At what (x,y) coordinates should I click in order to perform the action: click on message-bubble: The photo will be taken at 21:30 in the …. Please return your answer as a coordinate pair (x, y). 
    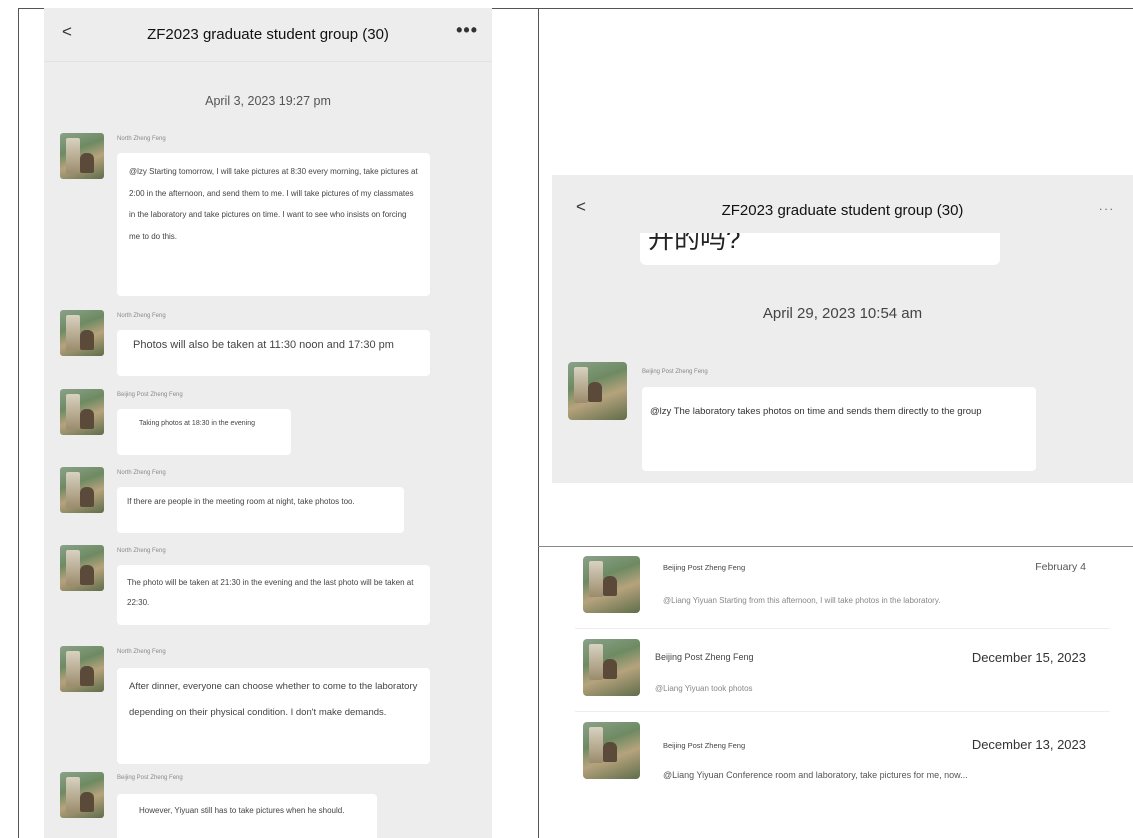
    Looking at the image, I should click on (273, 595).